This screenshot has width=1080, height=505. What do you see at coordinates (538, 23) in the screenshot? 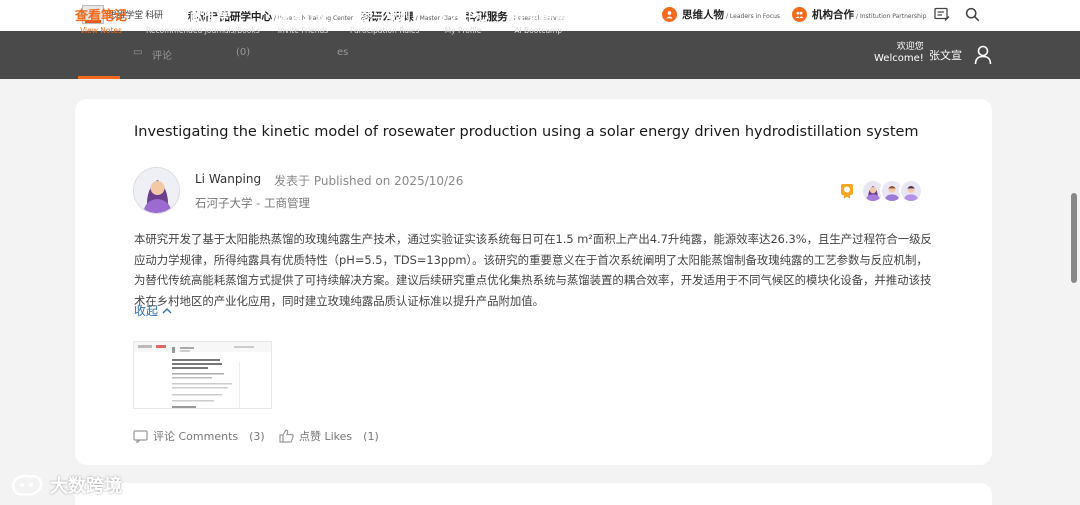
I see `tab-ai-bootcamp: AI 训练营 AI Bootcamp` at bounding box center [538, 23].